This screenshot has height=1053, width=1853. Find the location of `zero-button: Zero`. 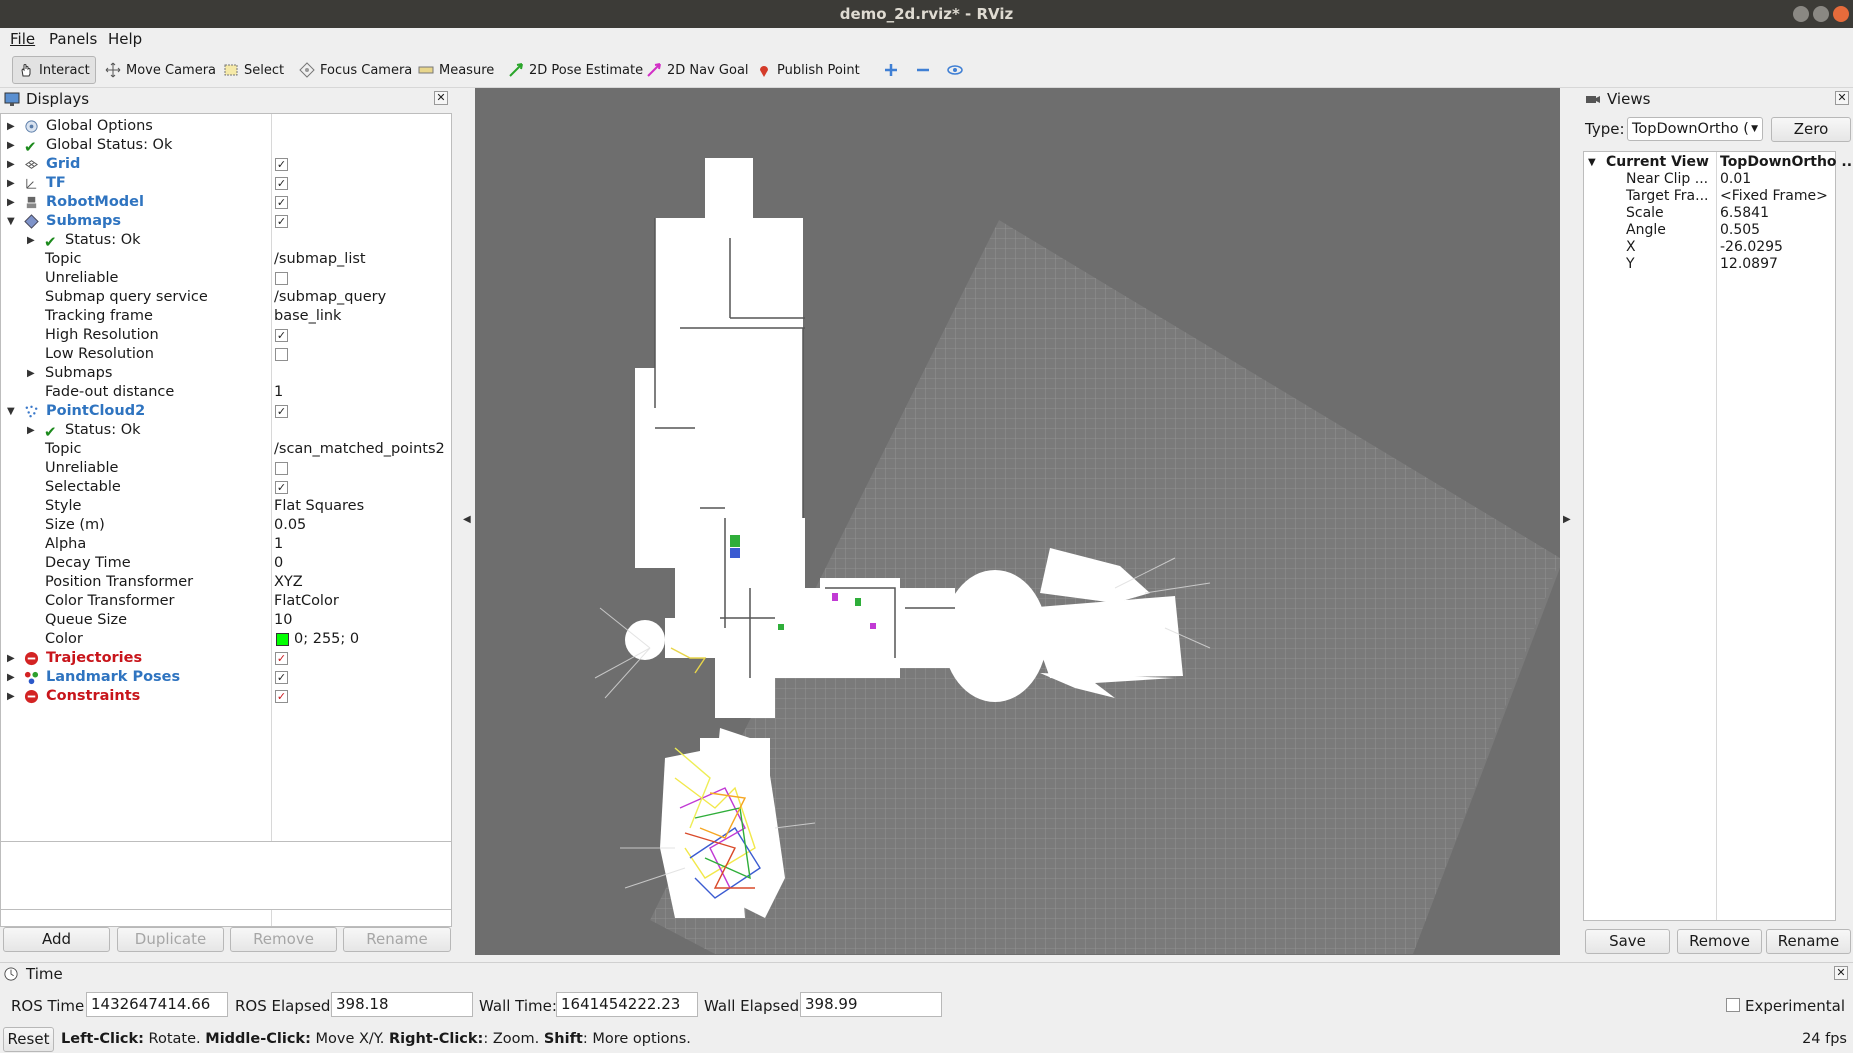

zero-button: Zero is located at coordinates (1811, 129).